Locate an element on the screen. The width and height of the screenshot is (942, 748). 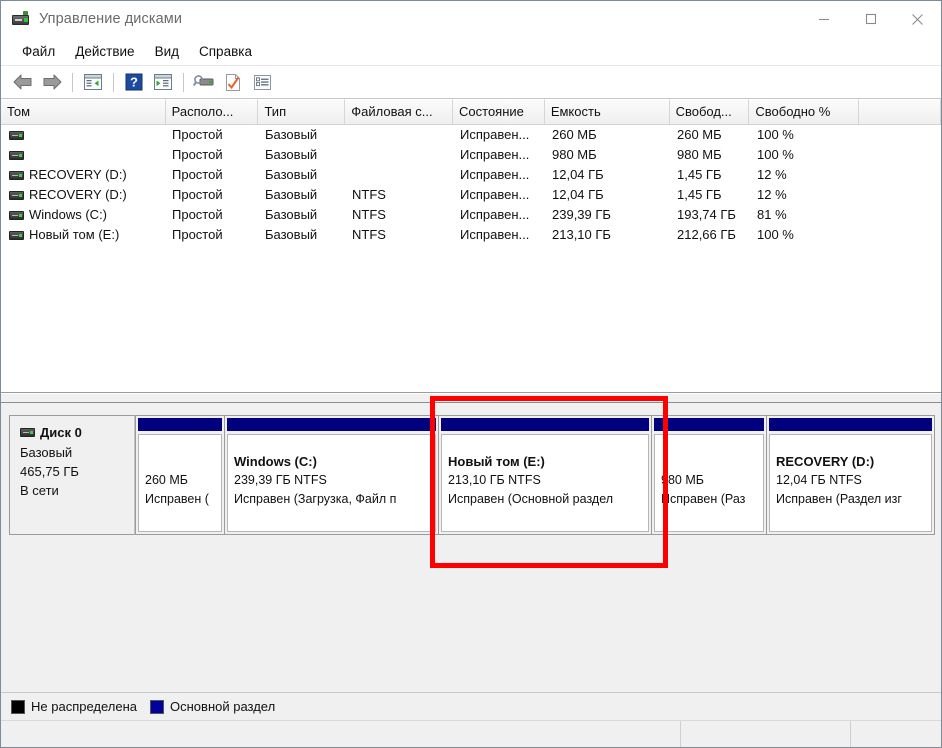
disk-status: В сети is located at coordinates (39, 490).